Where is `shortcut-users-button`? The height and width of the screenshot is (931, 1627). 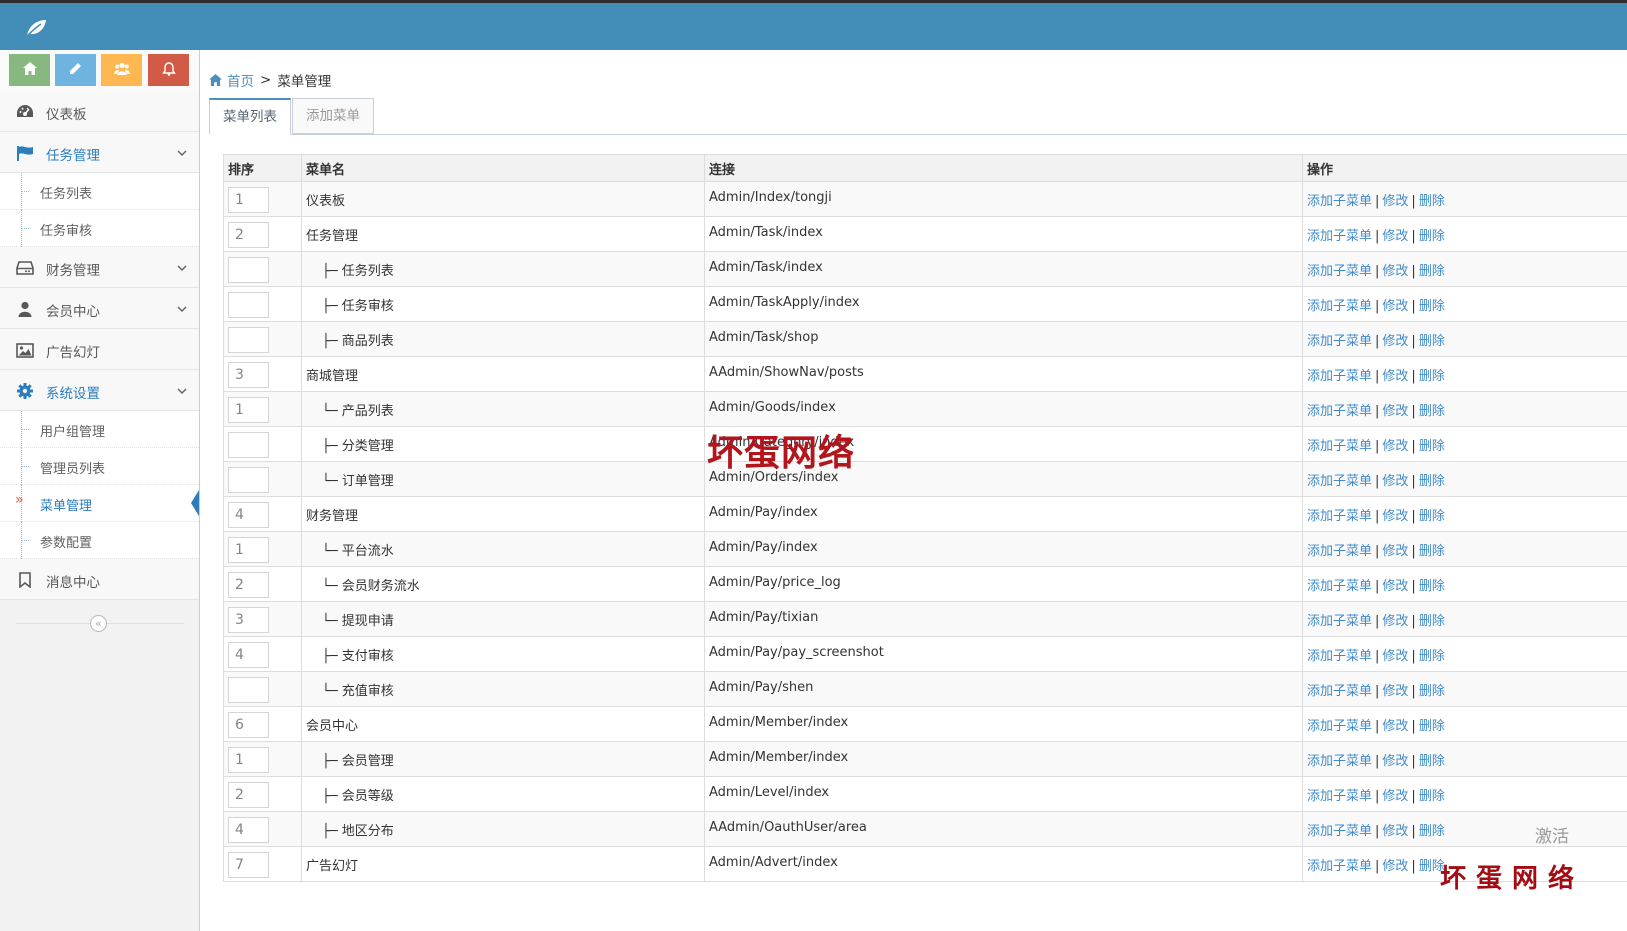
shortcut-users-button is located at coordinates (121, 70).